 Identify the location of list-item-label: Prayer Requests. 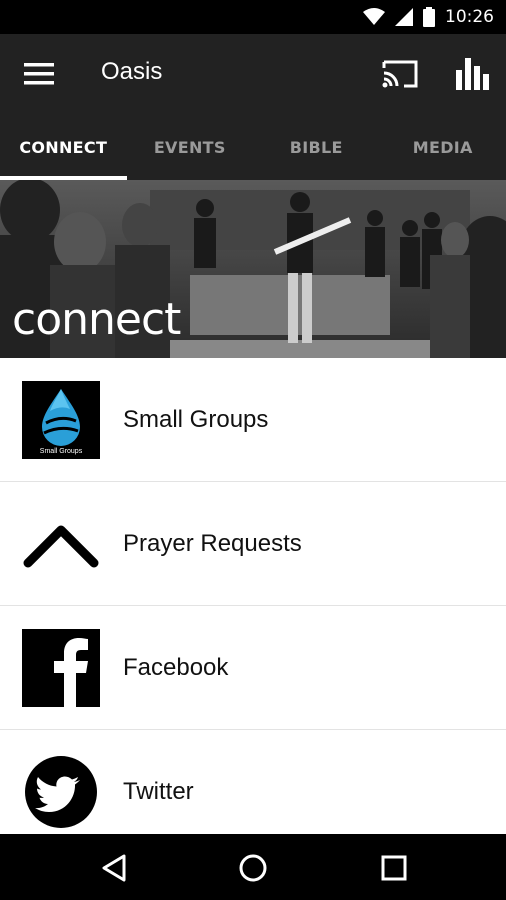
(212, 543).